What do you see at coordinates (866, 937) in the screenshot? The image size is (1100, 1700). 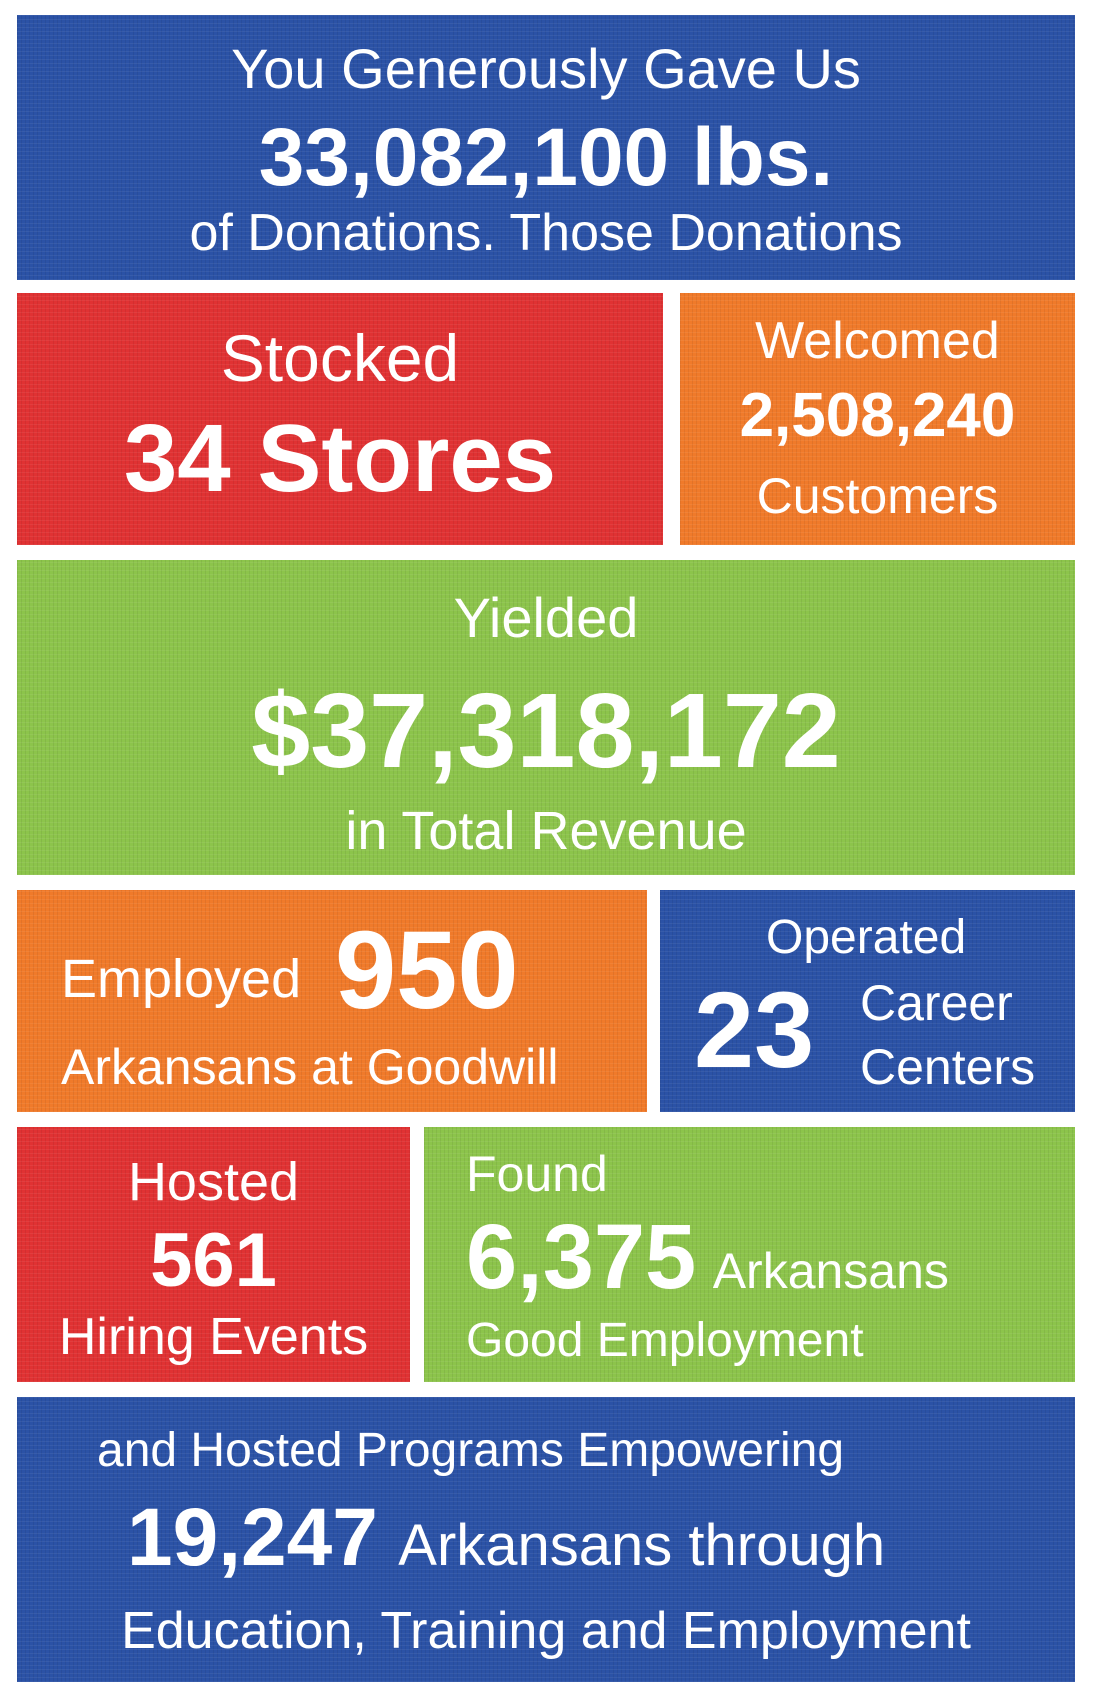 I see `career-centers-label: Operated` at bounding box center [866, 937].